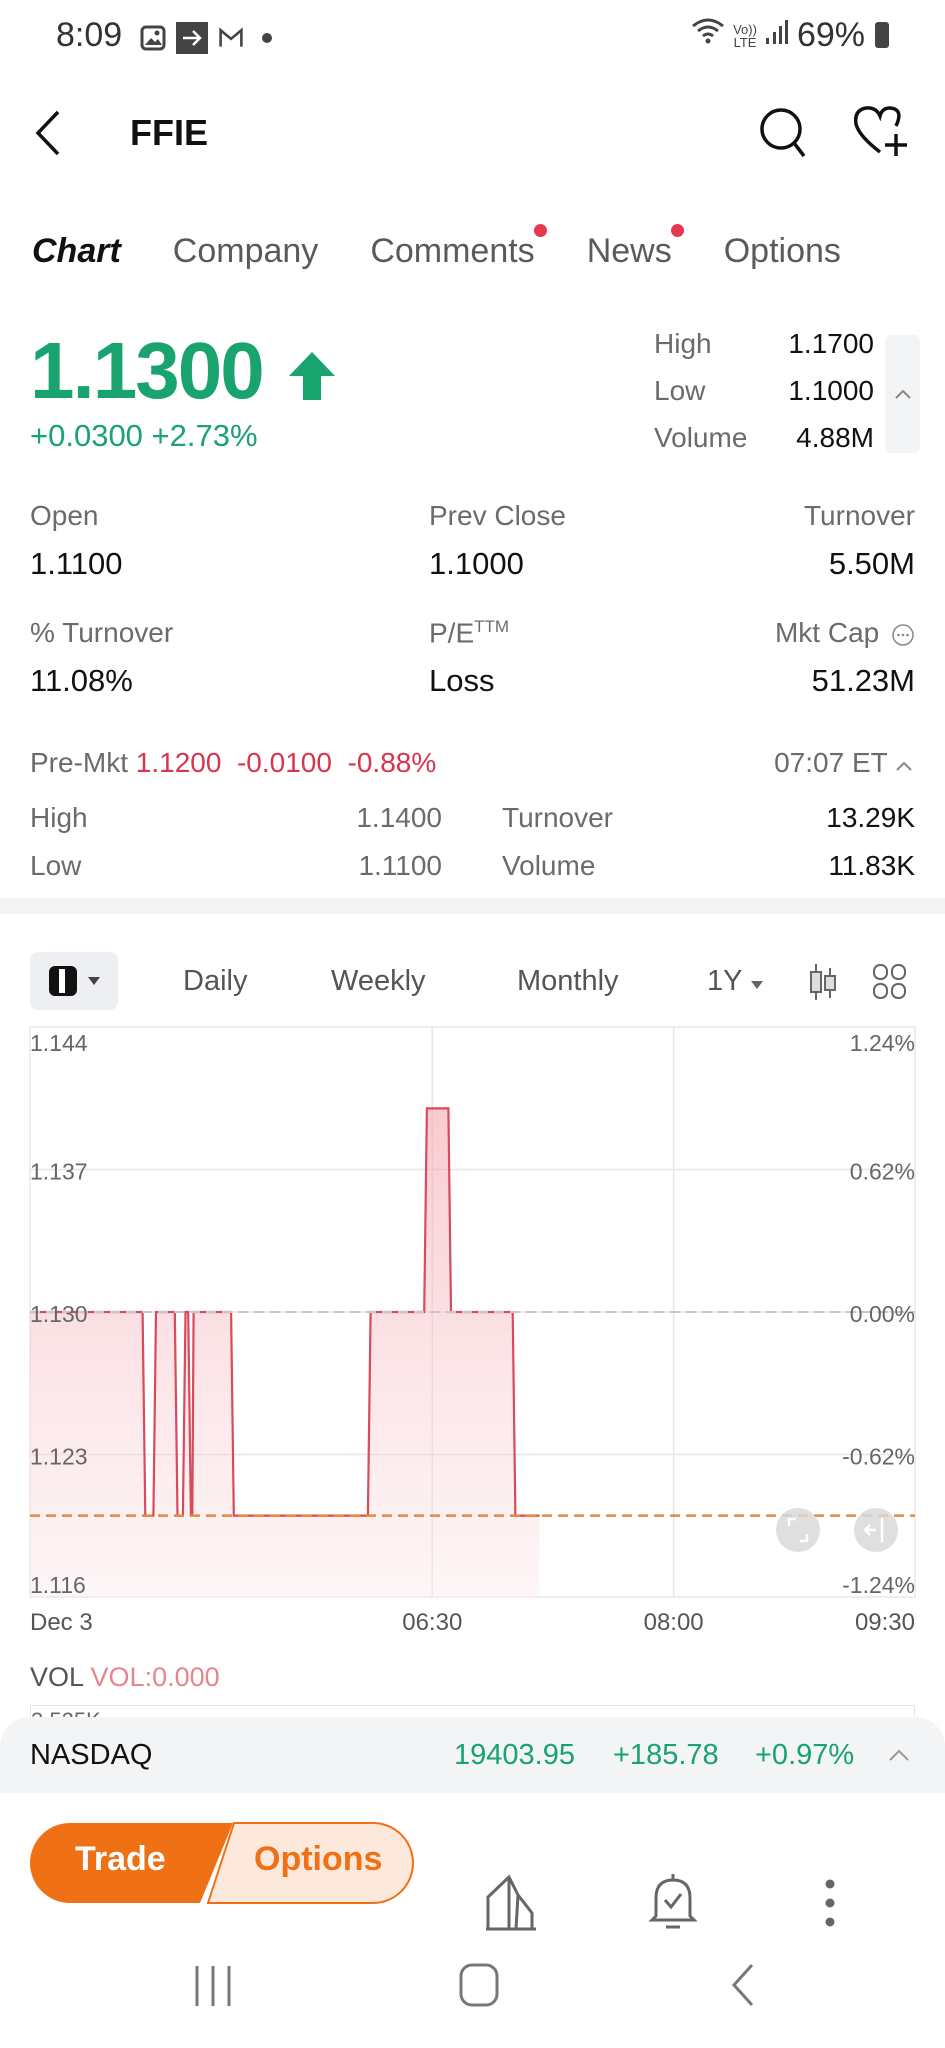 The height and width of the screenshot is (2048, 945). I want to click on stat-value: 5.50M, so click(871, 563).